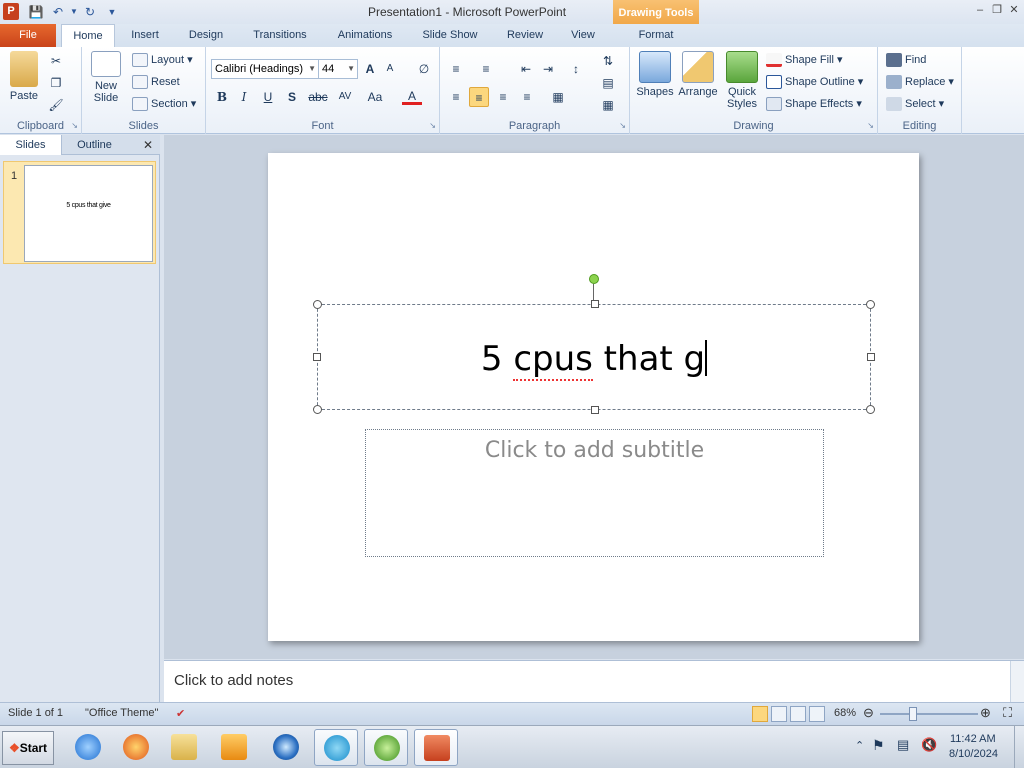 This screenshot has width=1024, height=768. I want to click on shapes-button: Shapes, so click(655, 74).